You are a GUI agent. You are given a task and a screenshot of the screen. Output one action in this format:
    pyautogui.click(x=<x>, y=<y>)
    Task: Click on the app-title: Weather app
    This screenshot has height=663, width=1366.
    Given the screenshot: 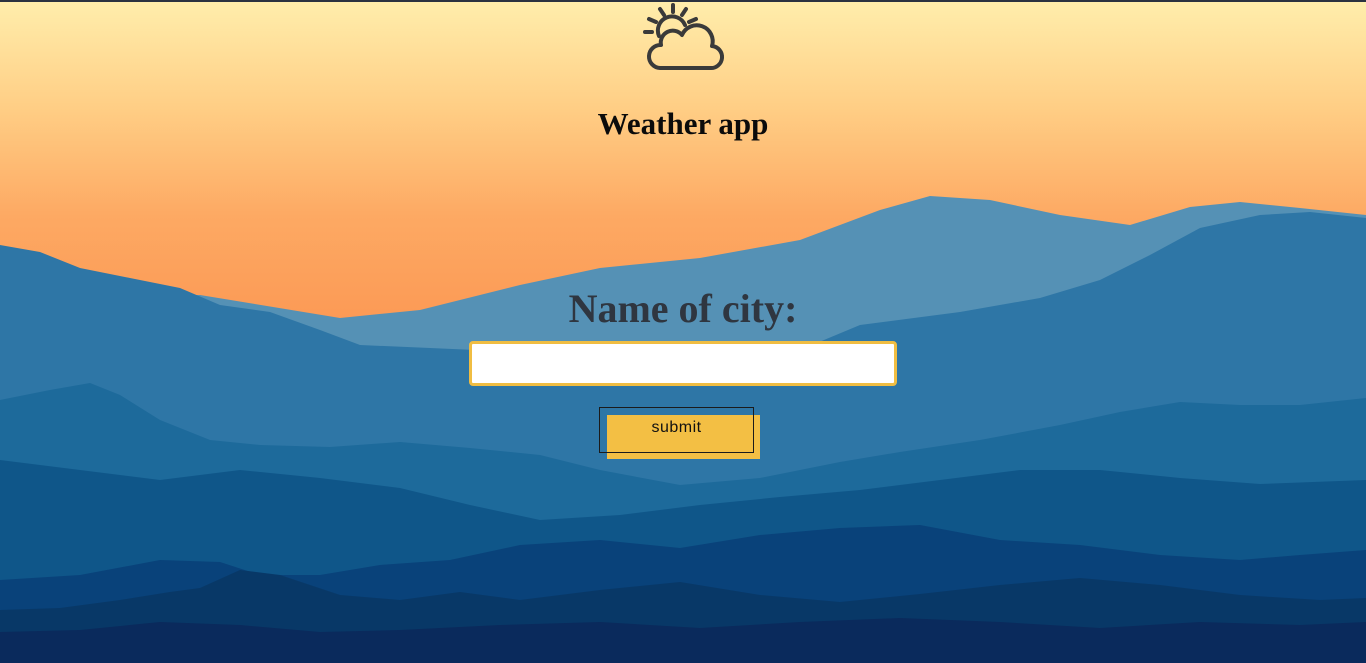 What is the action you would take?
    pyautogui.click(x=683, y=123)
    